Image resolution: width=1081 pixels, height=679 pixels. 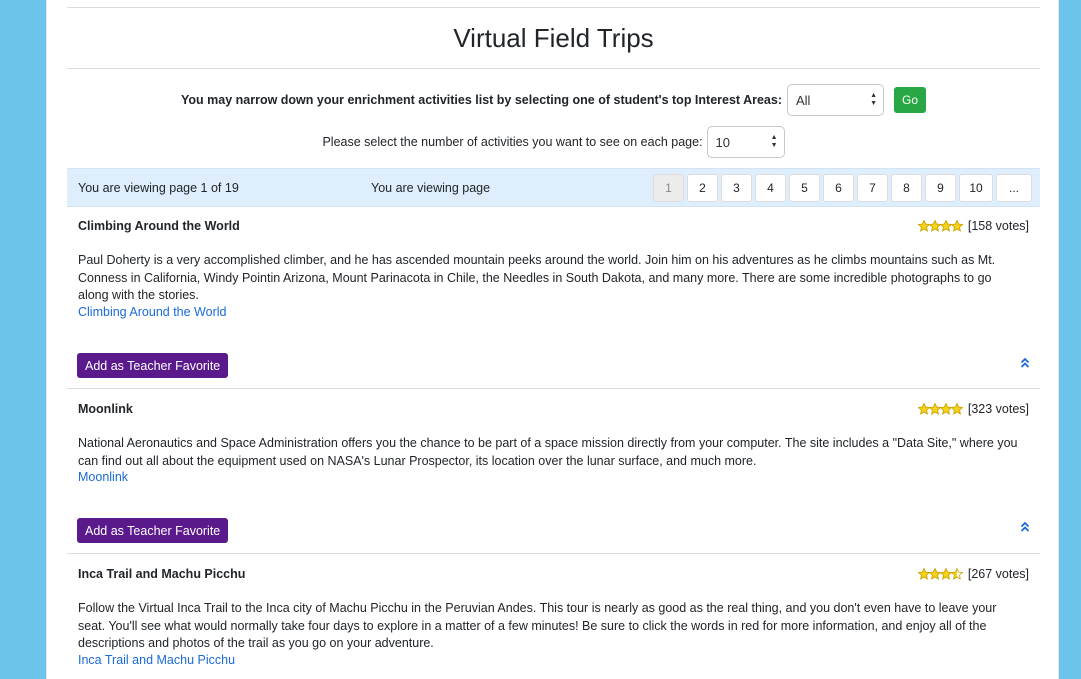 I want to click on vote-count: [323 votes], so click(x=998, y=409).